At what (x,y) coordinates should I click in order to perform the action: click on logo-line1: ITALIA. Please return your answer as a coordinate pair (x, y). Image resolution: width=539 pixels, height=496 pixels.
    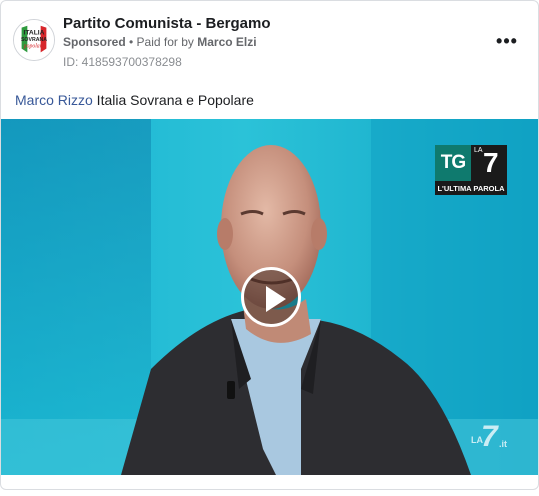
    Looking at the image, I should click on (34, 32).